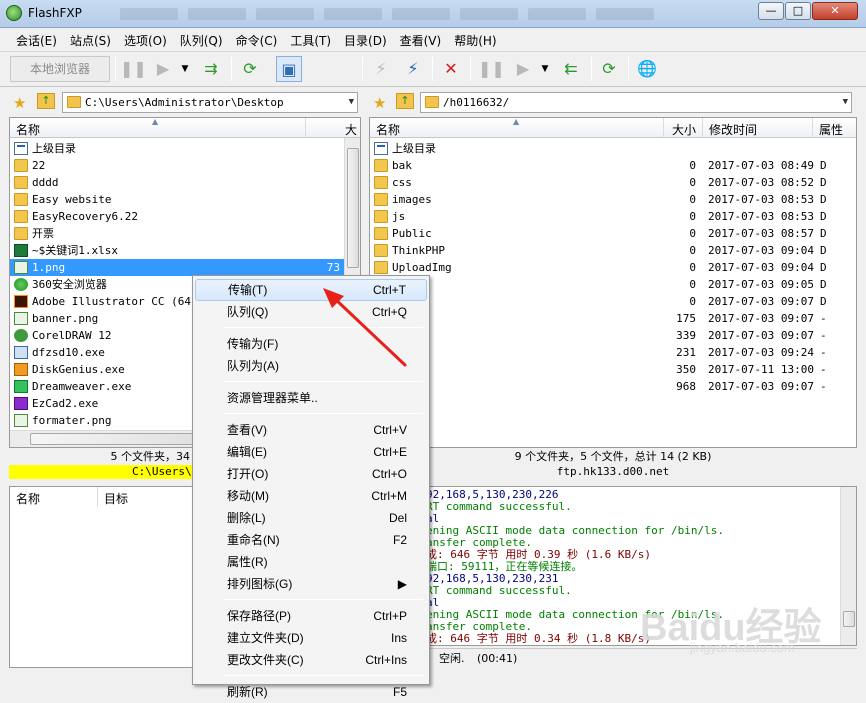 The image size is (866, 703). What do you see at coordinates (311, 398) in the screenshot?
I see `context-menu-item: 资源管理器菜单..` at bounding box center [311, 398].